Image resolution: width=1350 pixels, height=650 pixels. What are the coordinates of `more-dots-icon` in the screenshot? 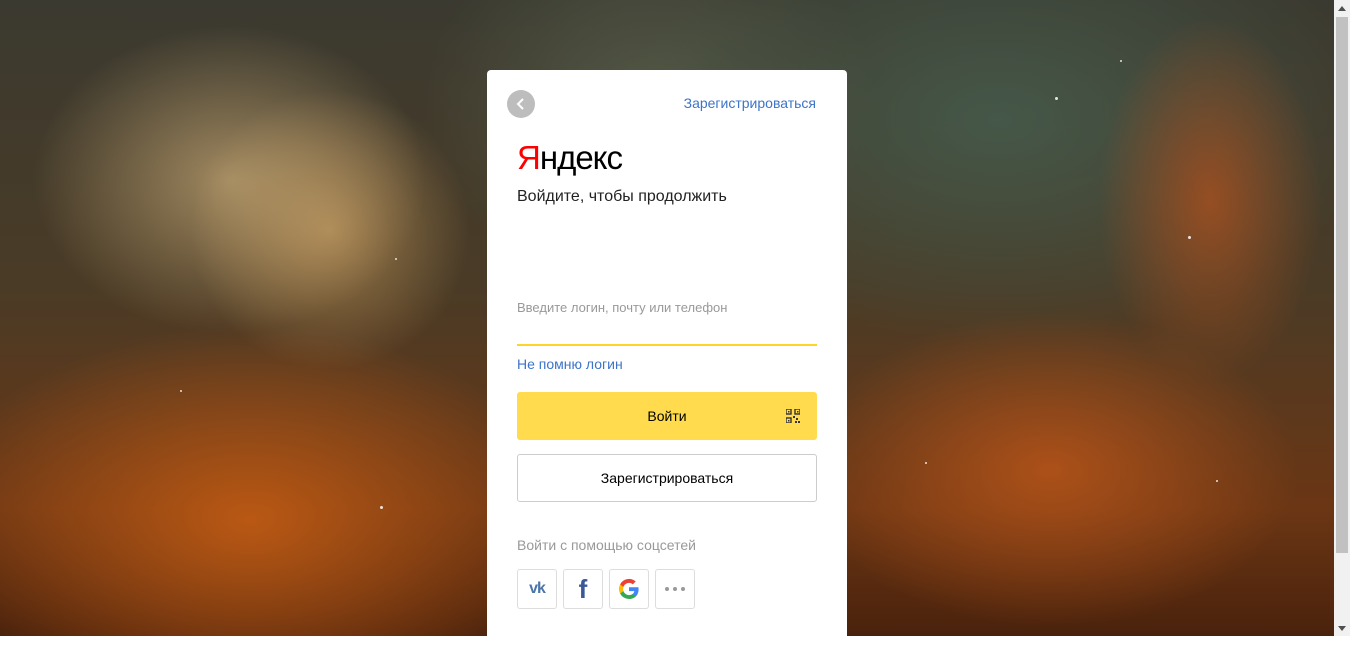 It's located at (675, 589).